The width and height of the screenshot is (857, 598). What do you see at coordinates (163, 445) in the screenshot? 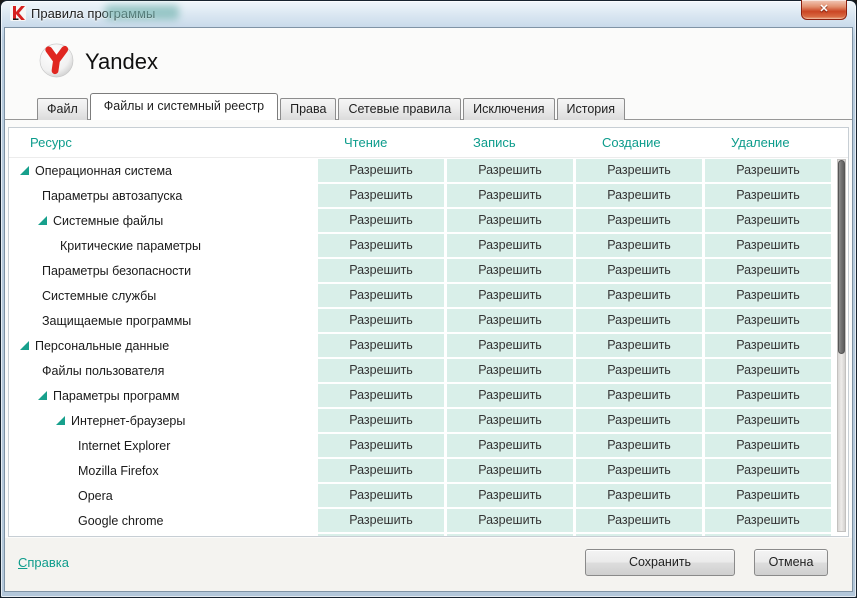
I see `resource-cell: Internet Explorer` at bounding box center [163, 445].